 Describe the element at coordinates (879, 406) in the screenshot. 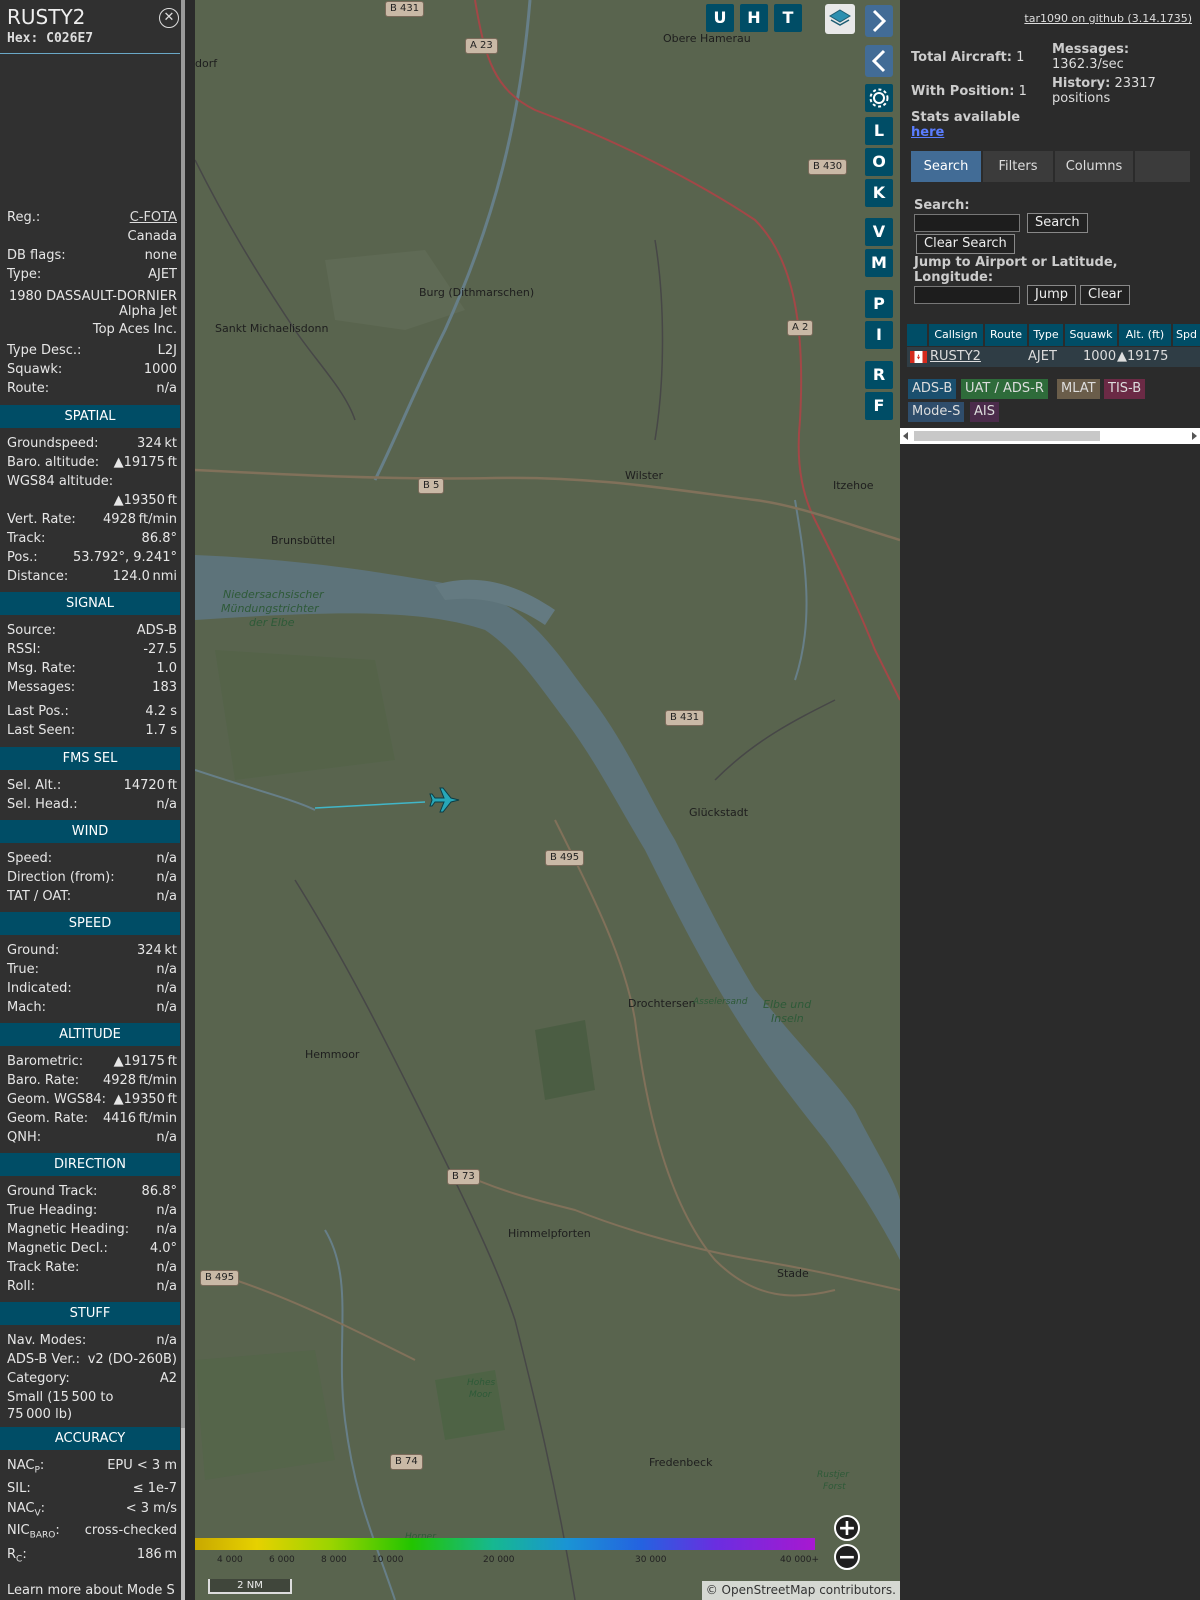

I see `map-button-f: F` at that location.